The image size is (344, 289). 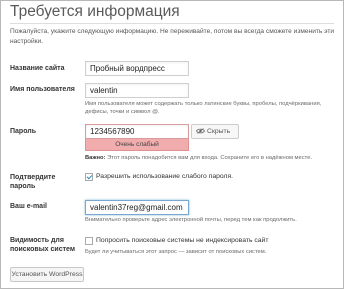 I want to click on eye-slash-icon, so click(x=200, y=131).